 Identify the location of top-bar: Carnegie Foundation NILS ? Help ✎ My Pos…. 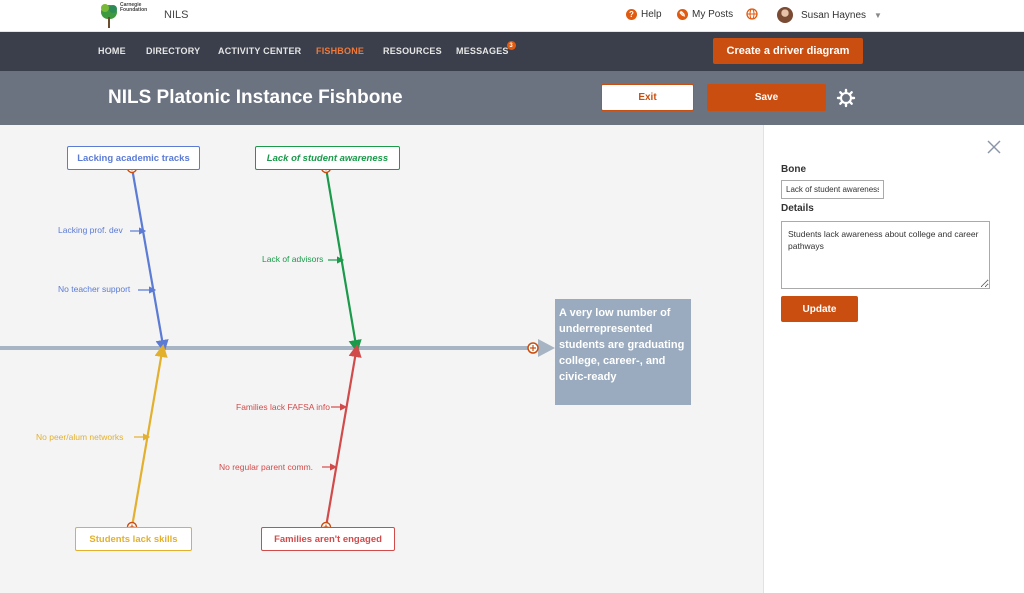
(512, 16).